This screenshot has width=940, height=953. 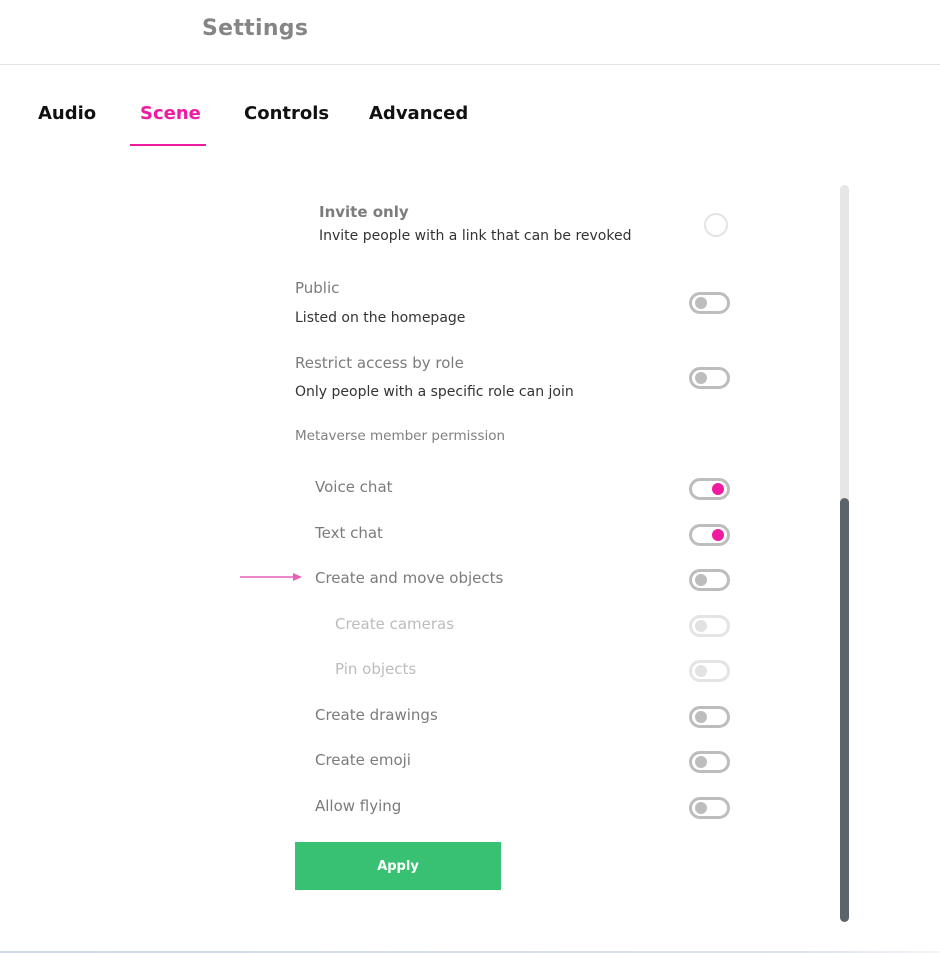 I want to click on text-chat-toggle, so click(x=709, y=535).